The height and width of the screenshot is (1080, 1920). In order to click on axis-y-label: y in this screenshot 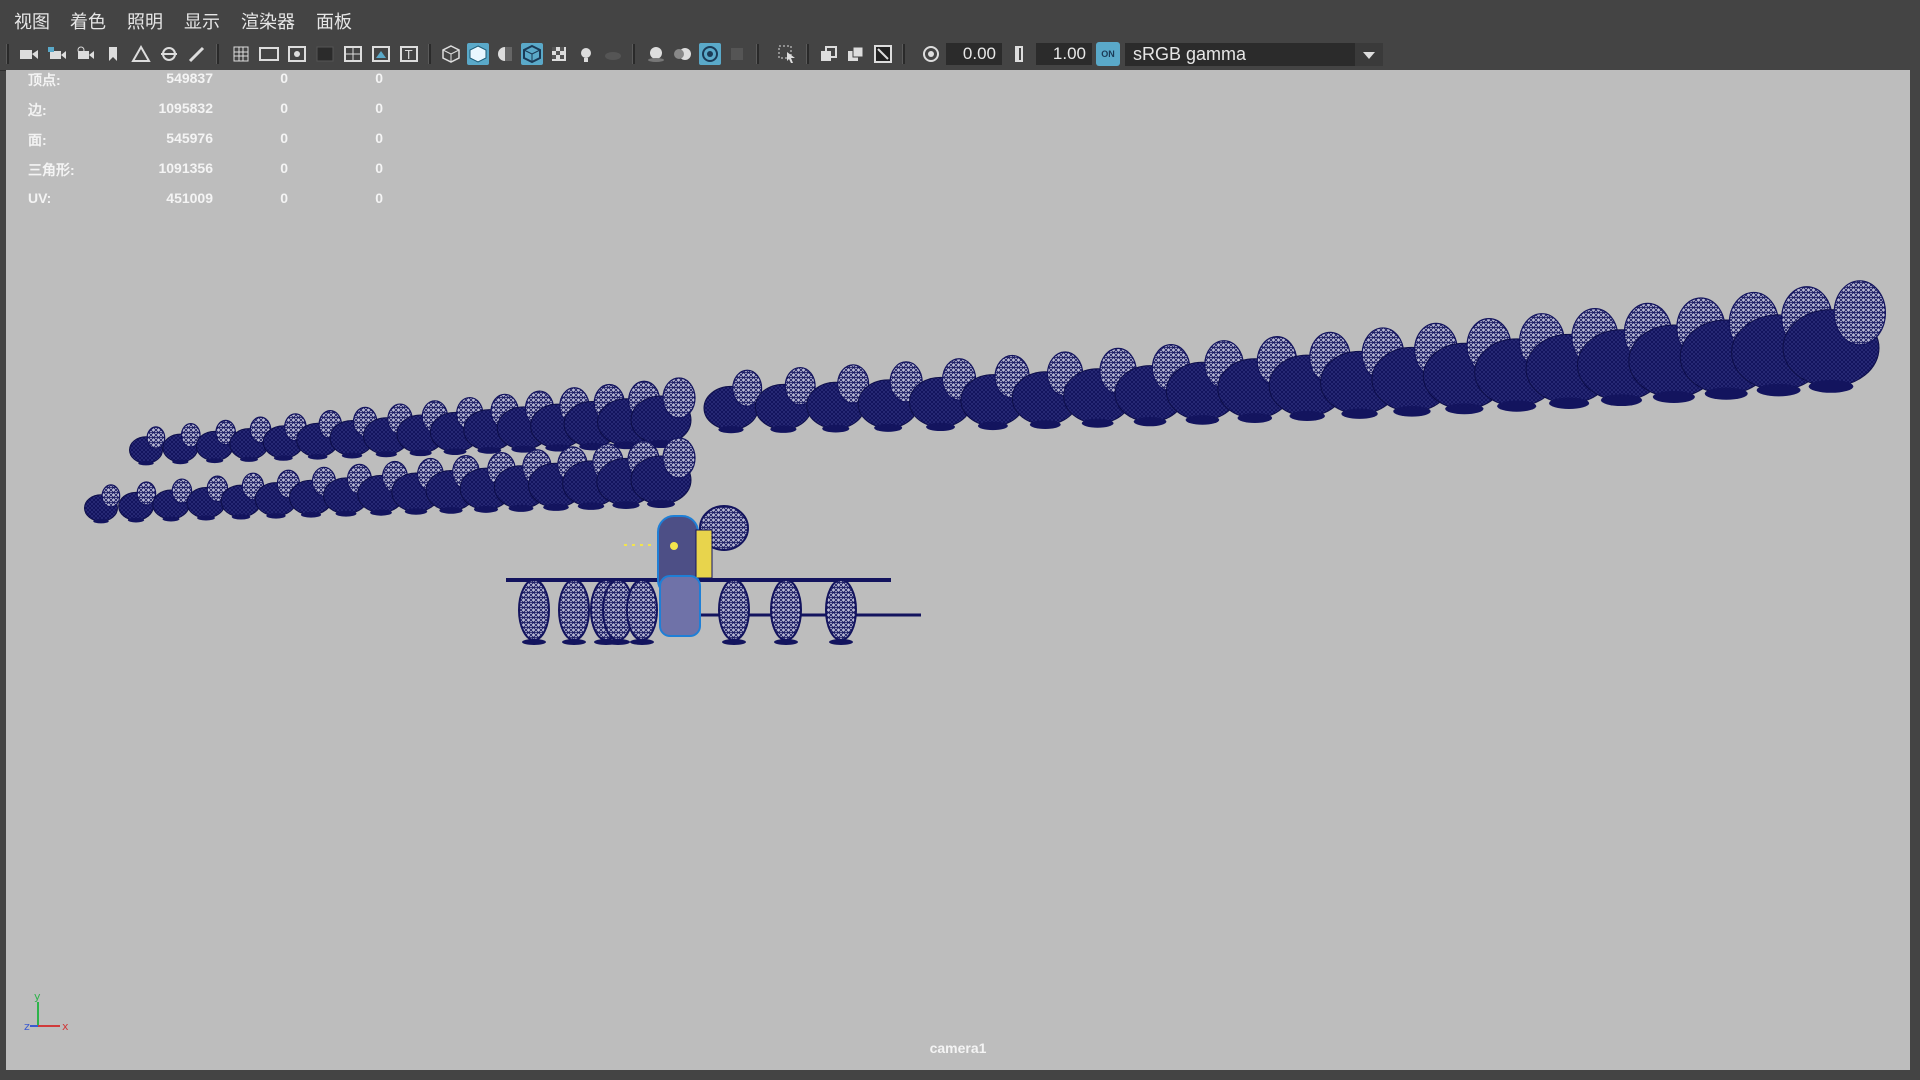, I will do `click(37, 997)`.